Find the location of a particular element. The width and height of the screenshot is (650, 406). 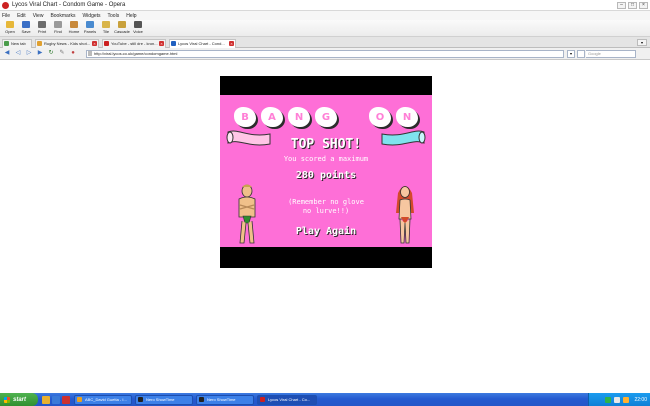

quick-launch is located at coordinates (56, 399).